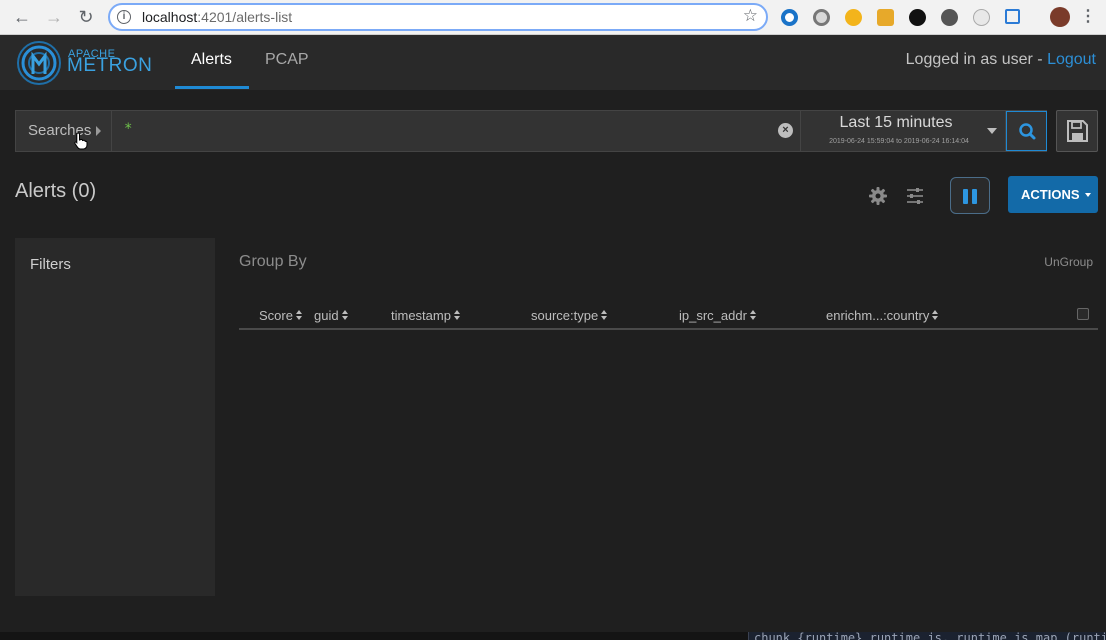  I want to click on logo-text-metron: METRON, so click(110, 65).